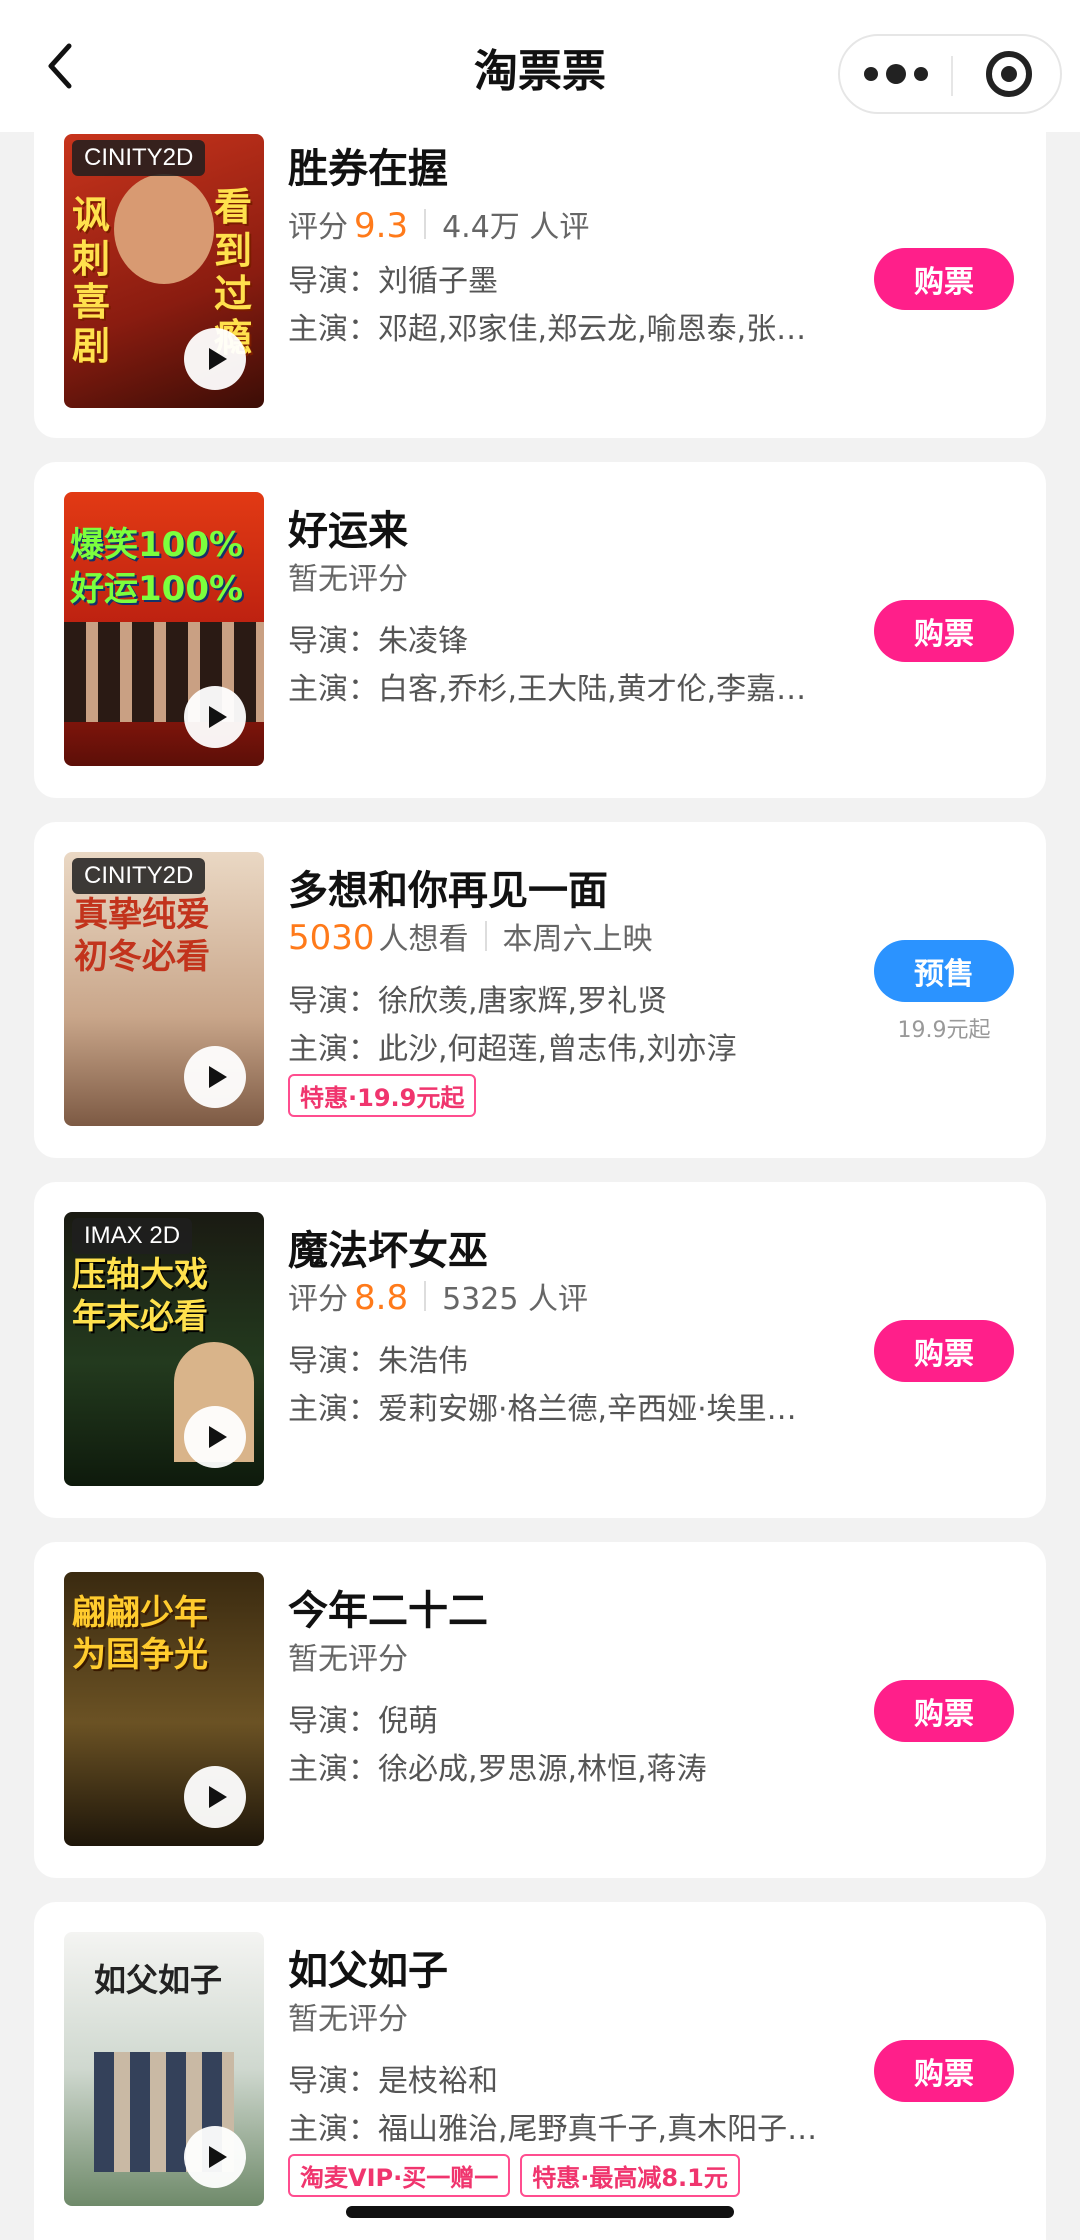 The width and height of the screenshot is (1080, 2240). What do you see at coordinates (164, 1349) in the screenshot?
I see `movie-poster: 压轴大戏 年末必看 IMAX 2D` at bounding box center [164, 1349].